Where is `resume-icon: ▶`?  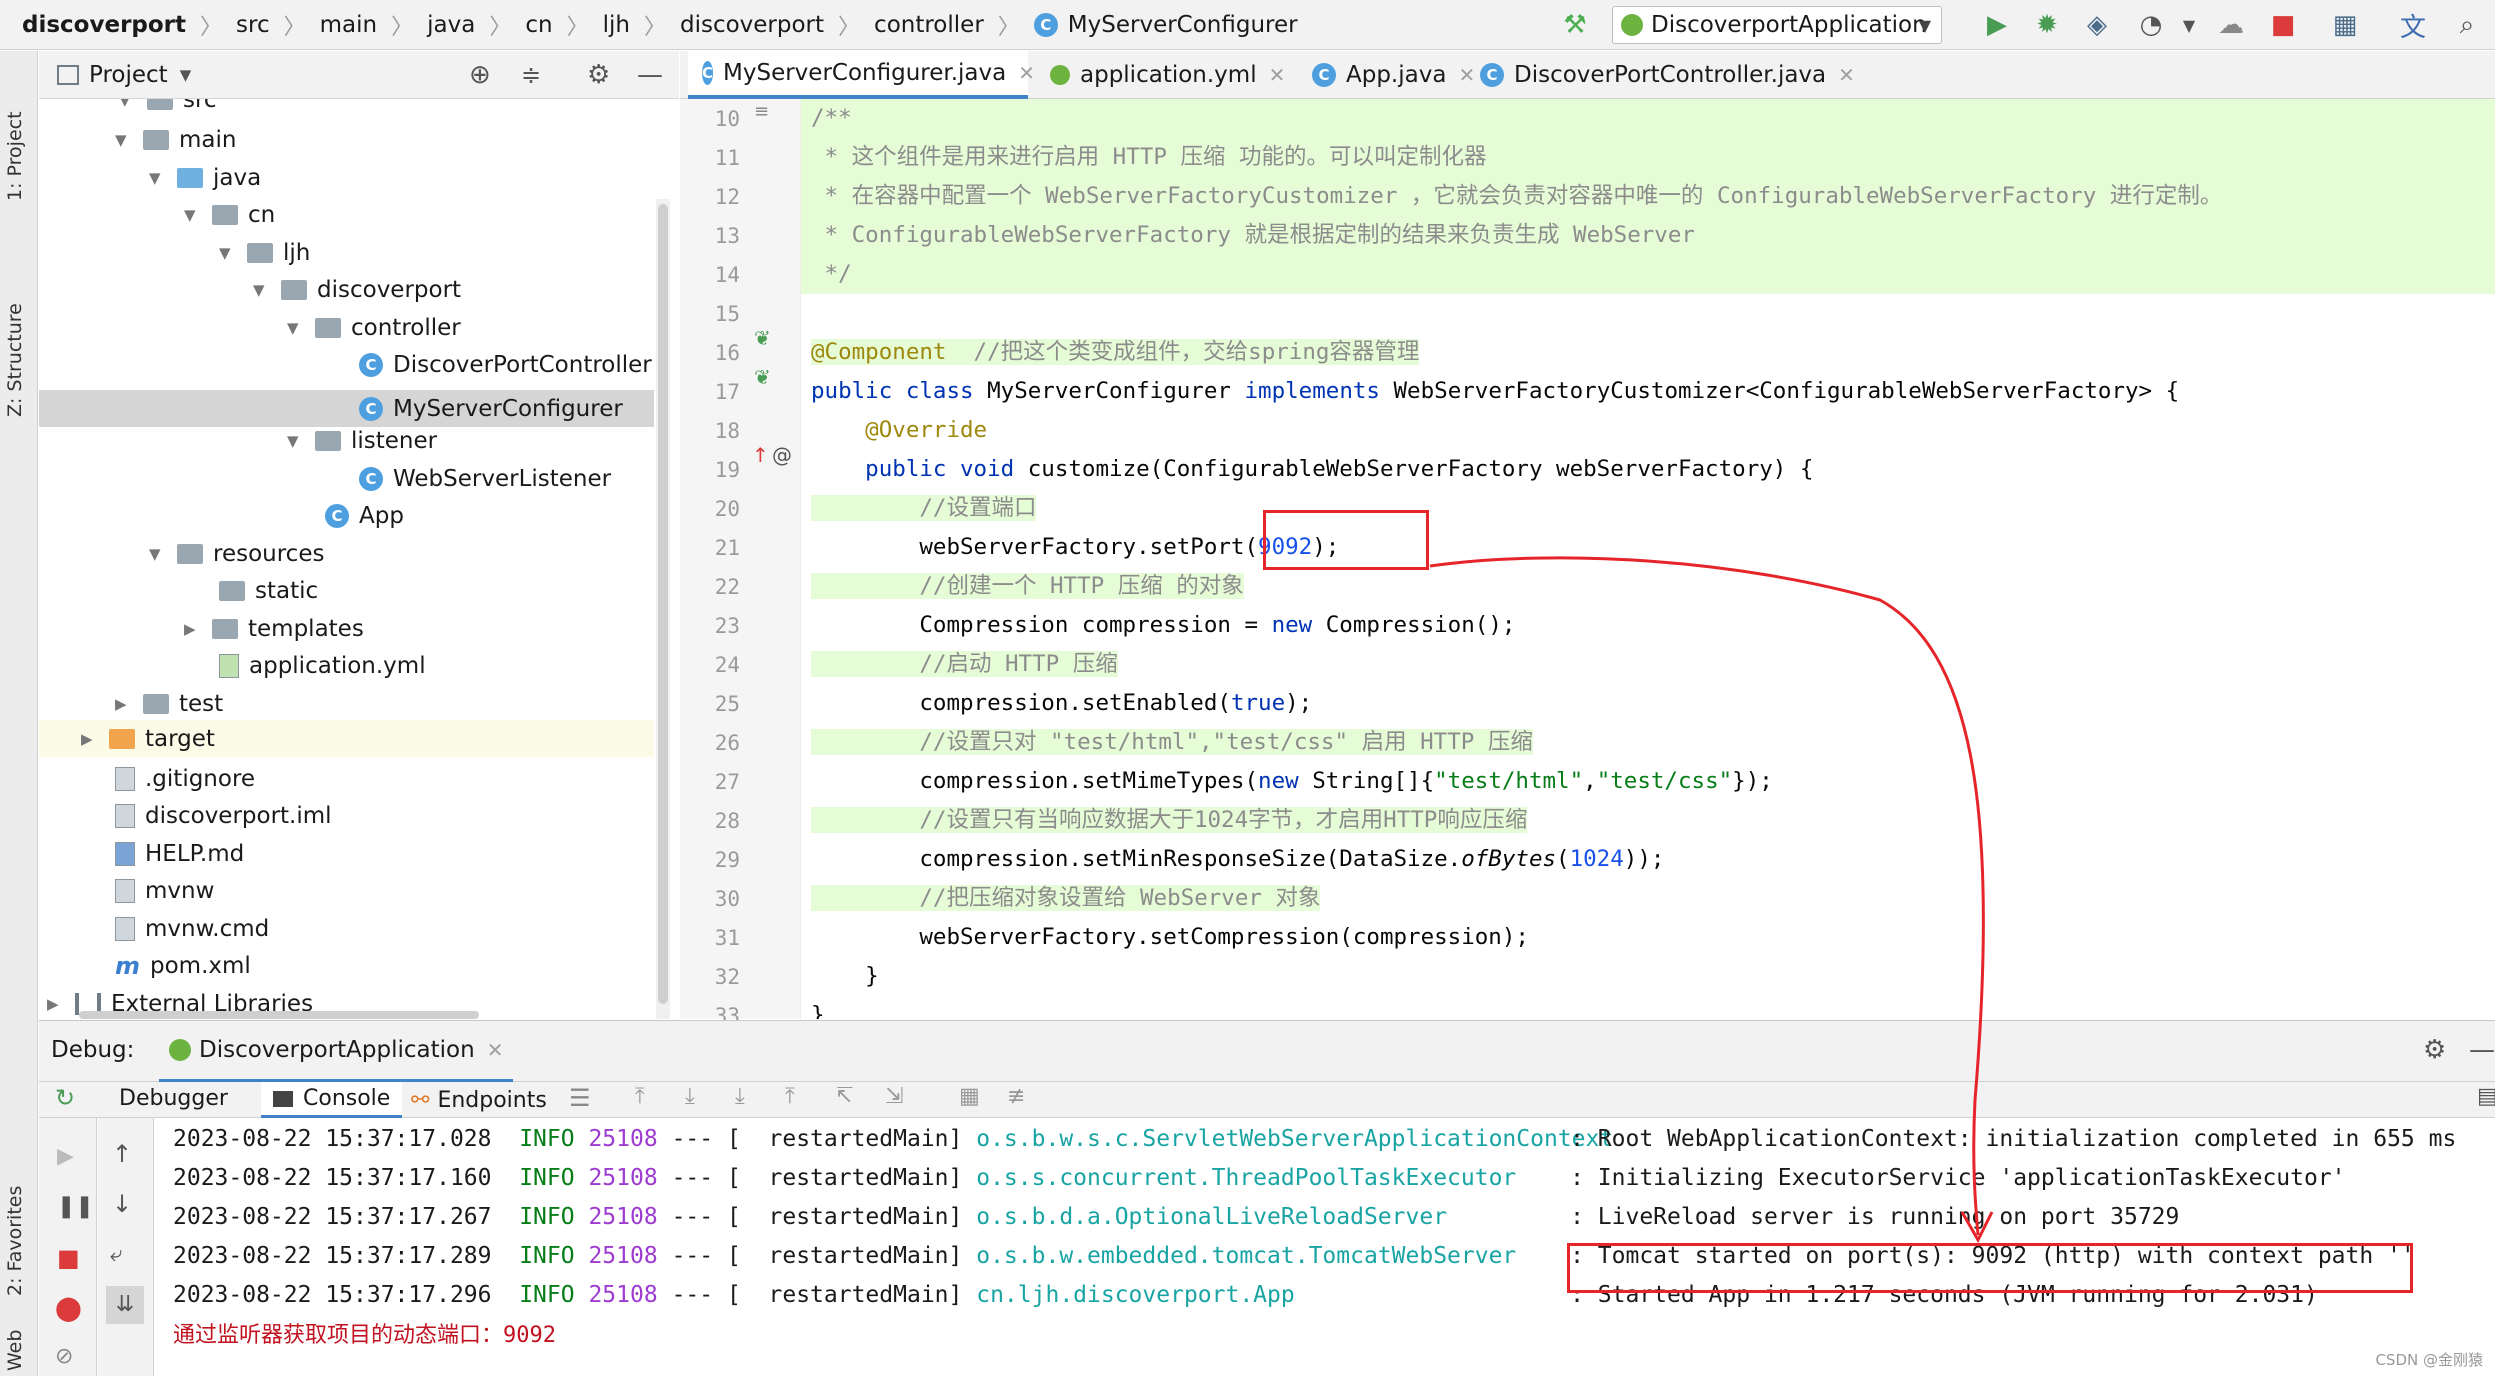
resume-icon: ▶ is located at coordinates (65, 1156).